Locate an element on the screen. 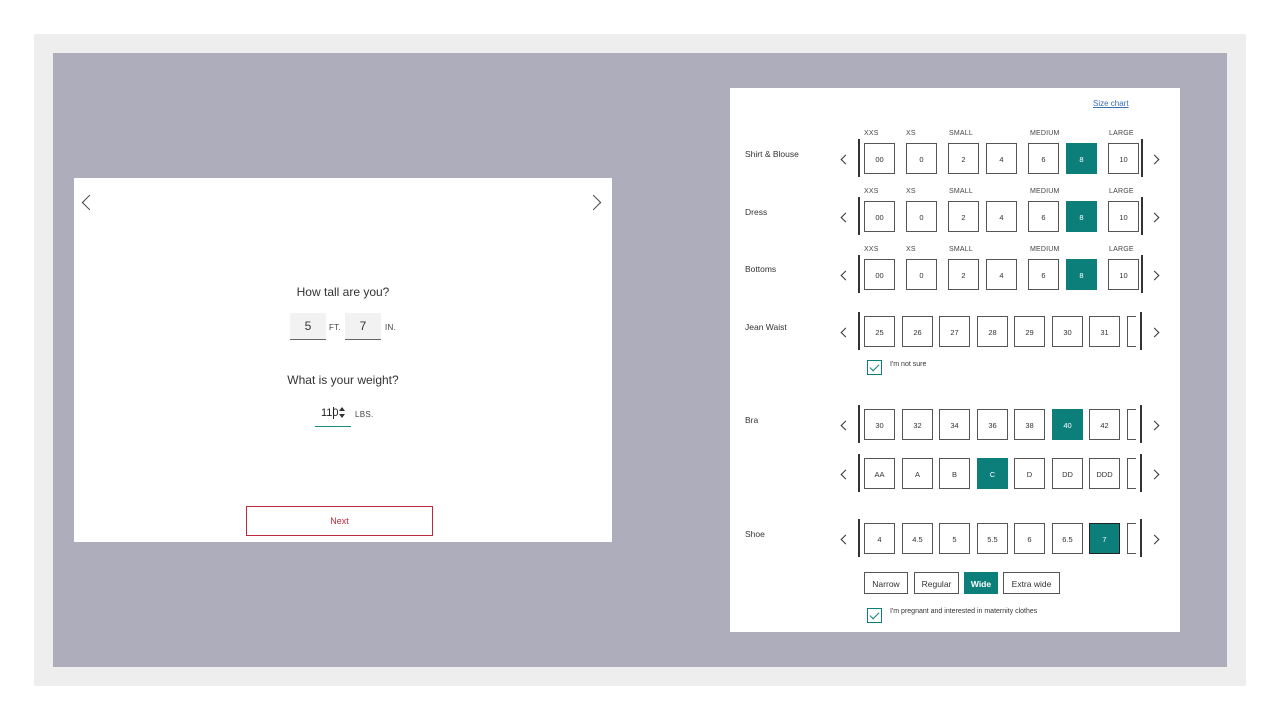 The image size is (1280, 720). bra-bands-option: 42 is located at coordinates (1104, 424).